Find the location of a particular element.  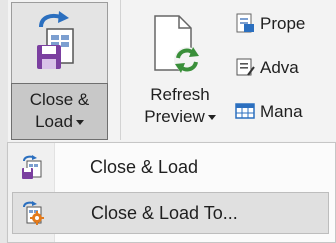

refresh-preview-label-line2-wrap: Preview is located at coordinates (180, 116).